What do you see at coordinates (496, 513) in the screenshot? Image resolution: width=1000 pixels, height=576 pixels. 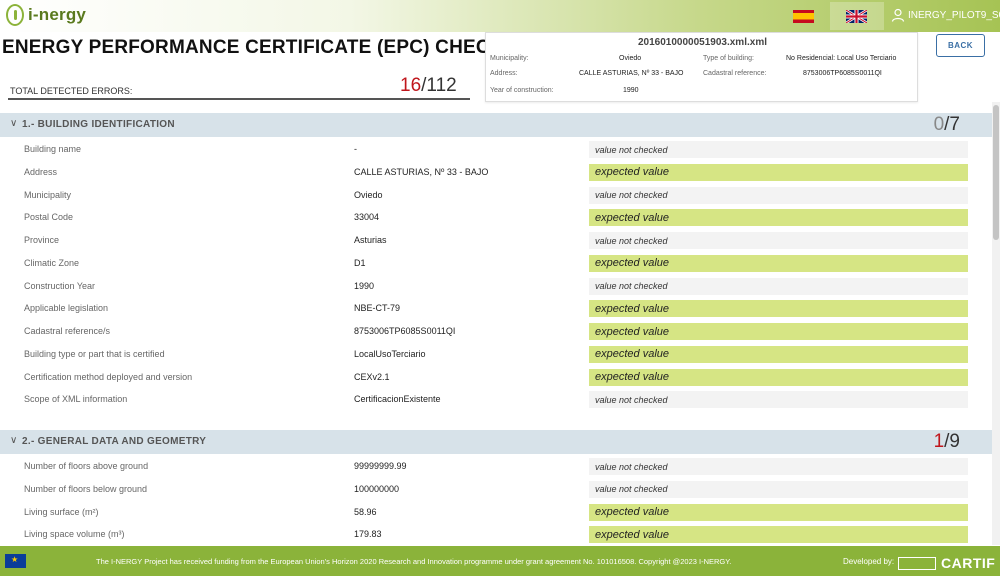 I see `table-row: Living surface (m²) 58.96 expected value` at bounding box center [496, 513].